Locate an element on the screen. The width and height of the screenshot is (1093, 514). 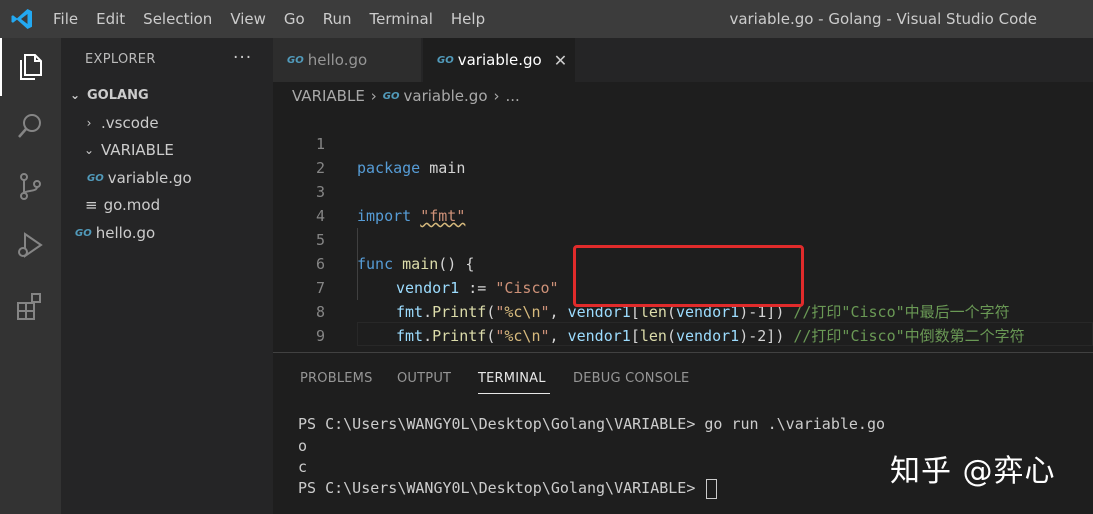
tab-label: variable.go is located at coordinates (499, 60).